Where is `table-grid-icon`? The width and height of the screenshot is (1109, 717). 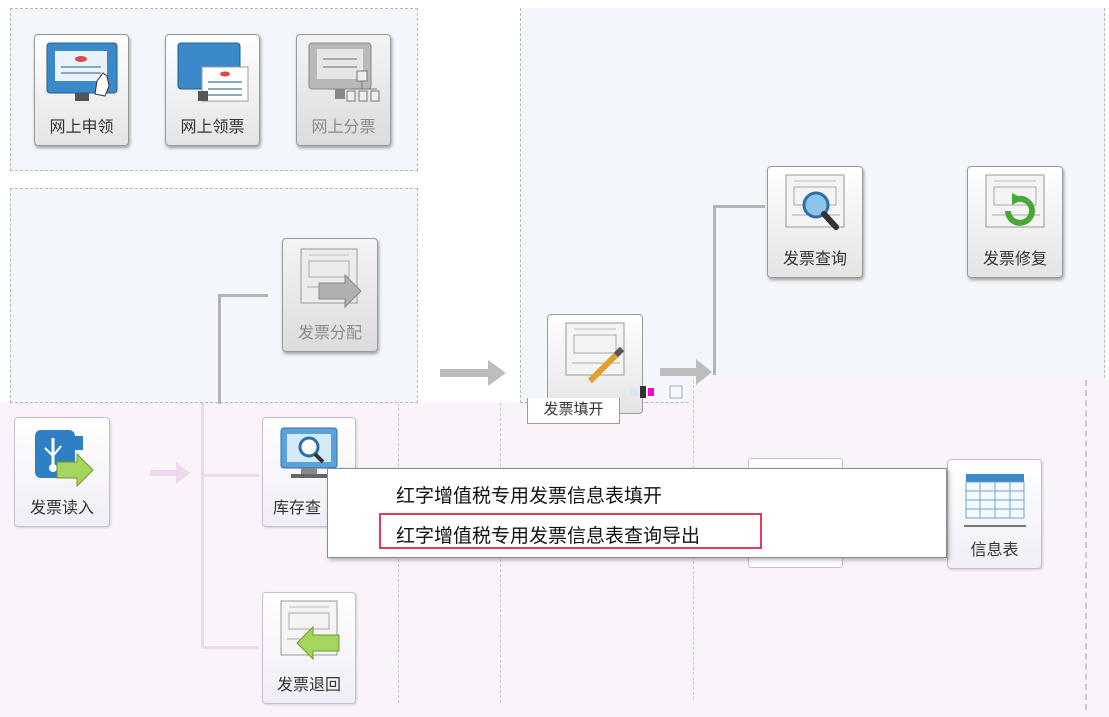
table-grid-icon is located at coordinates (995, 500).